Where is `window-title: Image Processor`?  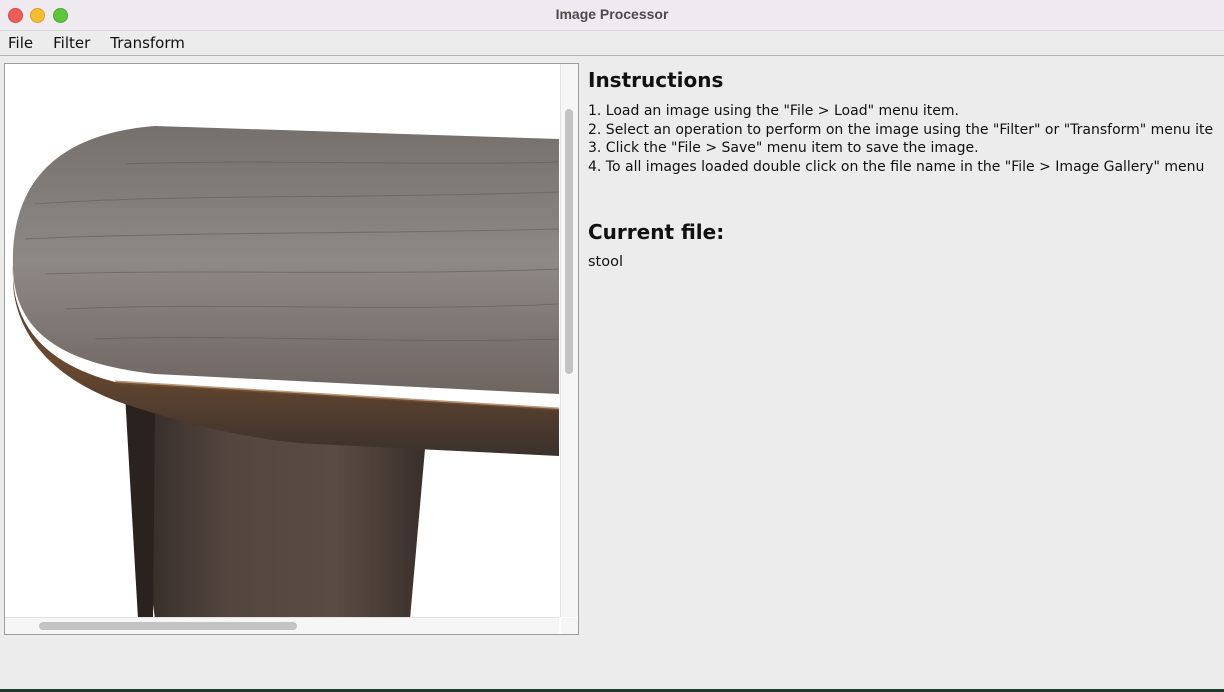
window-title: Image Processor is located at coordinates (612, 14).